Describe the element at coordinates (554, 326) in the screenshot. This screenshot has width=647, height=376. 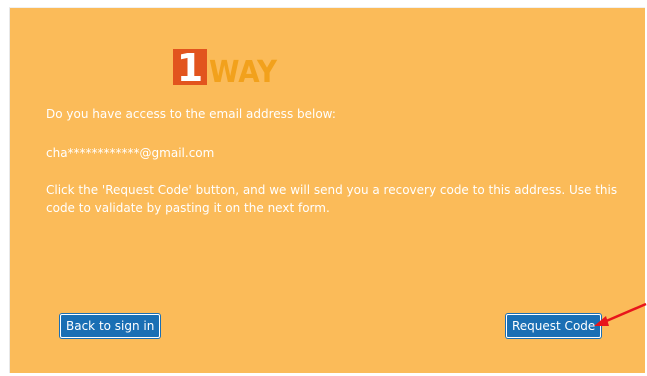
I see `request-code-button: Request Code` at that location.